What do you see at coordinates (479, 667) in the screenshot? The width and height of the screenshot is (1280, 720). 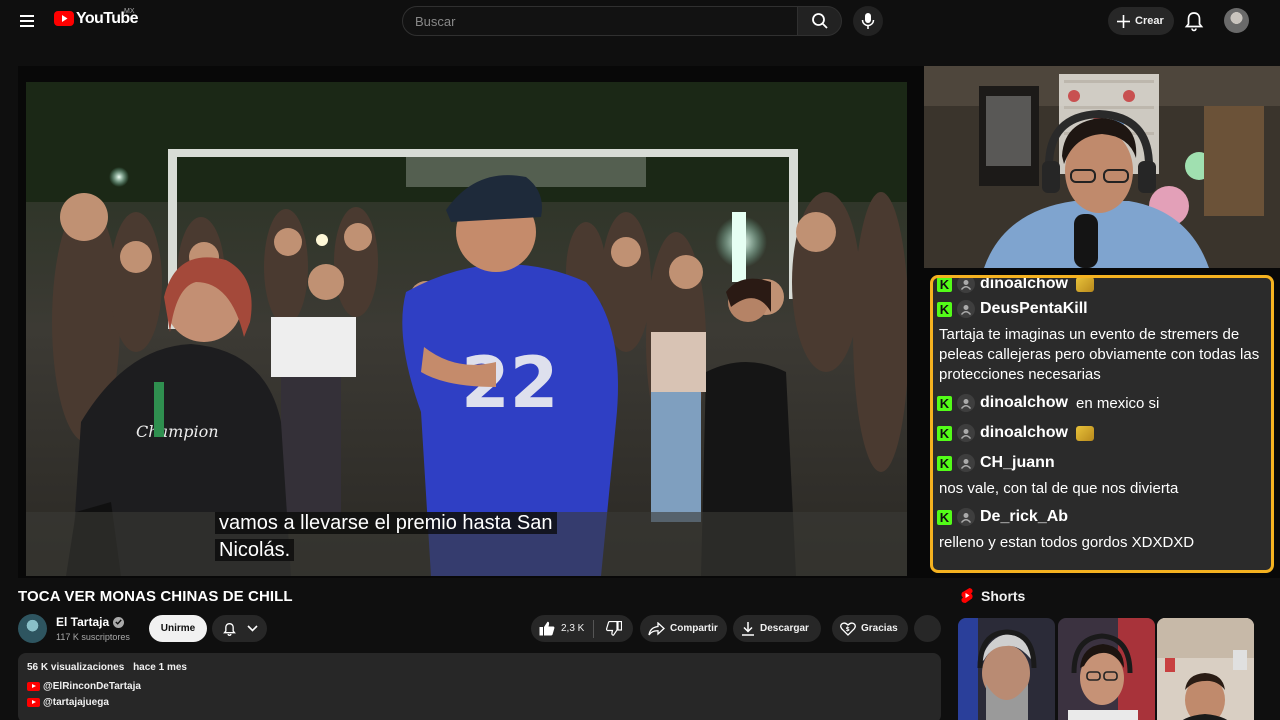 I see `description-meta: 56 K visualizaciones hace 1 mes` at bounding box center [479, 667].